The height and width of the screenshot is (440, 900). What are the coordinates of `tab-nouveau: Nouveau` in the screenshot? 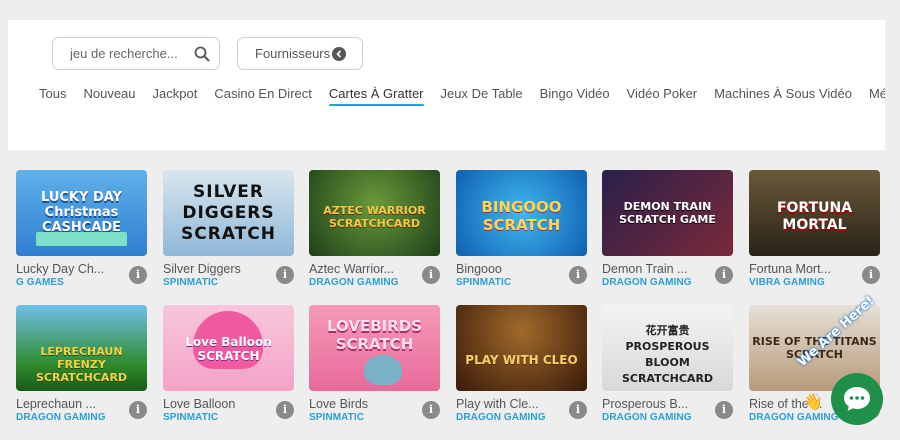 It's located at (109, 95).